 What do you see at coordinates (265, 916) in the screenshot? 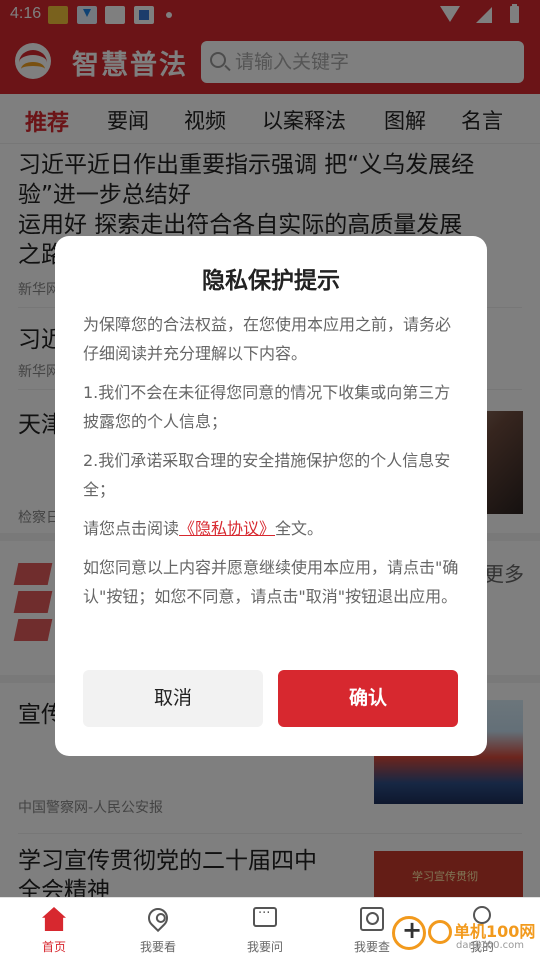
I see `chat-icon` at bounding box center [265, 916].